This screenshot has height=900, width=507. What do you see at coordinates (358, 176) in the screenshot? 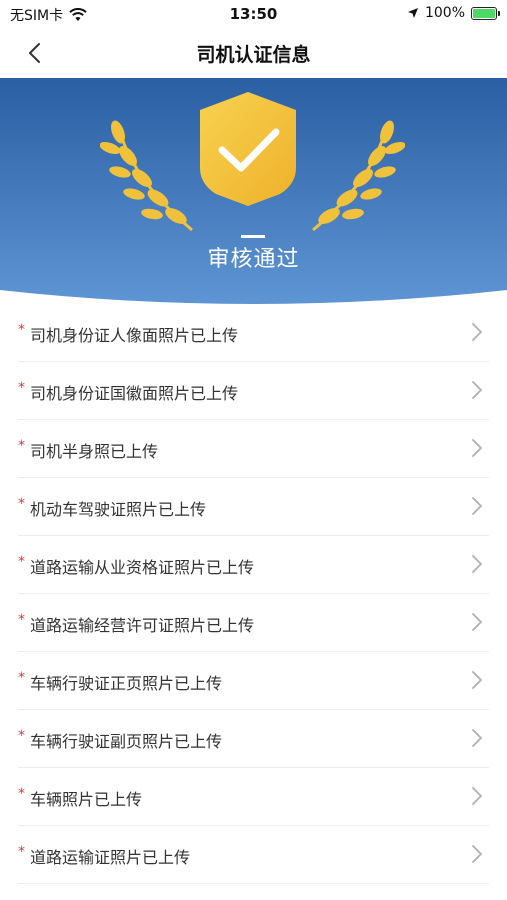
I see `laurel-right-icon` at bounding box center [358, 176].